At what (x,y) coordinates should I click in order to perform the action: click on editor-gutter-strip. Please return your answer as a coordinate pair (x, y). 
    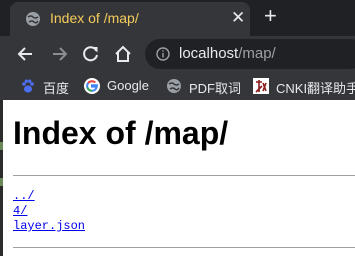
    Looking at the image, I should click on (1, 178).